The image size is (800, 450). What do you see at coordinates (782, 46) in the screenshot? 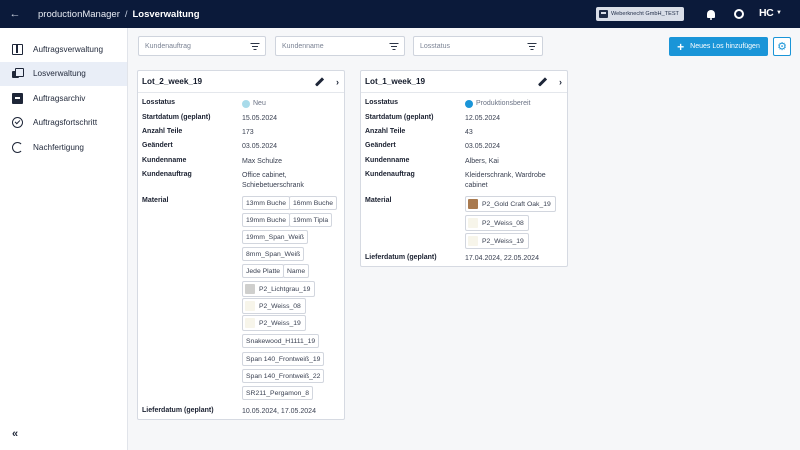
I see `settings-button: ⚙` at bounding box center [782, 46].